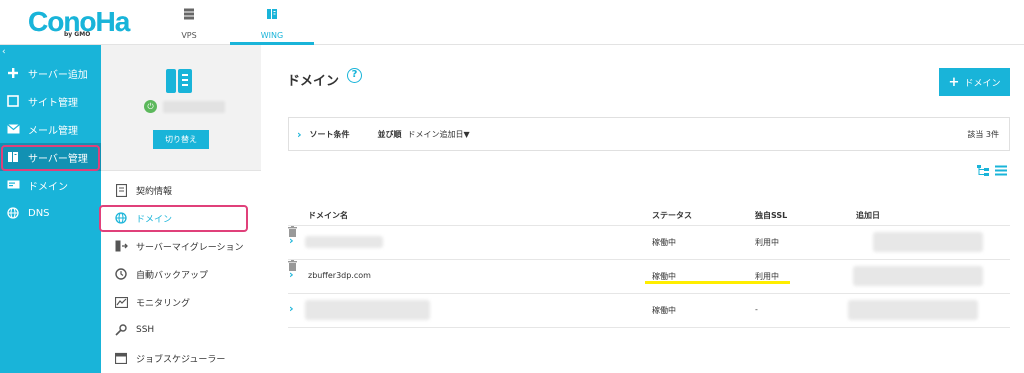 The width and height of the screenshot is (1024, 373). What do you see at coordinates (121, 358) in the screenshot?
I see `calendar-icon` at bounding box center [121, 358].